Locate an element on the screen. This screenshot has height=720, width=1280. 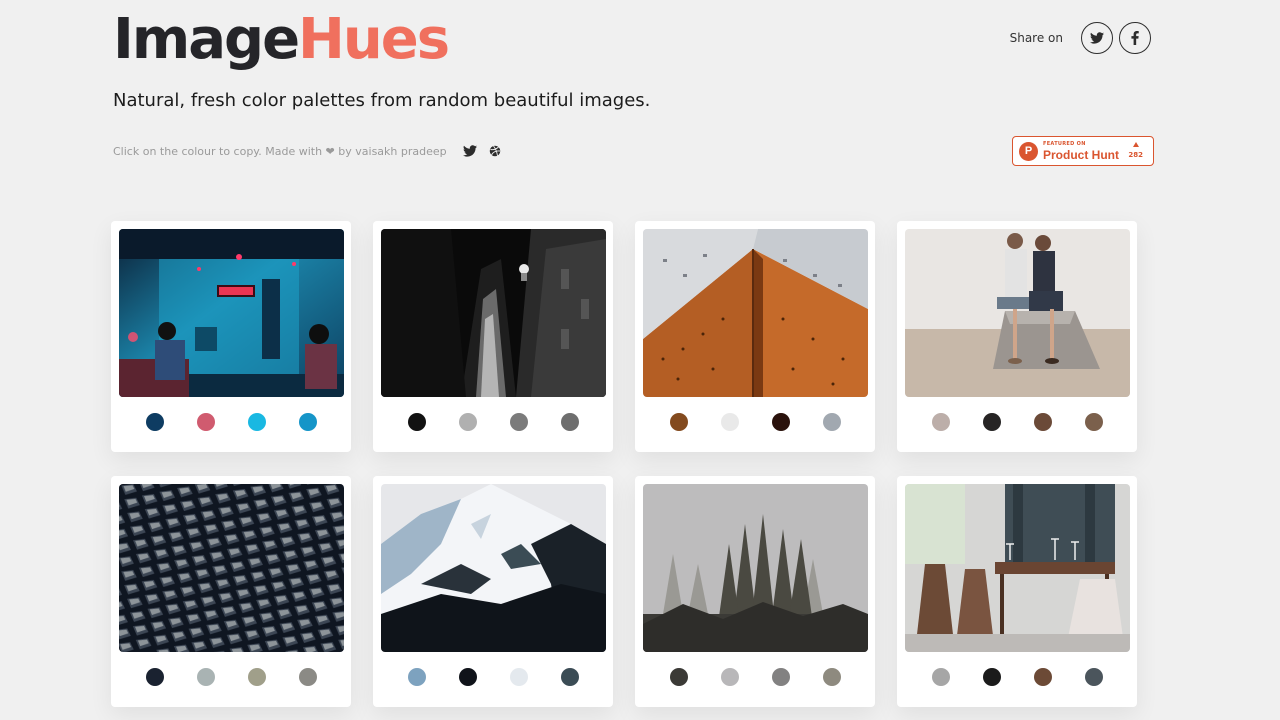
product-hunt-logo: P is located at coordinates (1028, 151).